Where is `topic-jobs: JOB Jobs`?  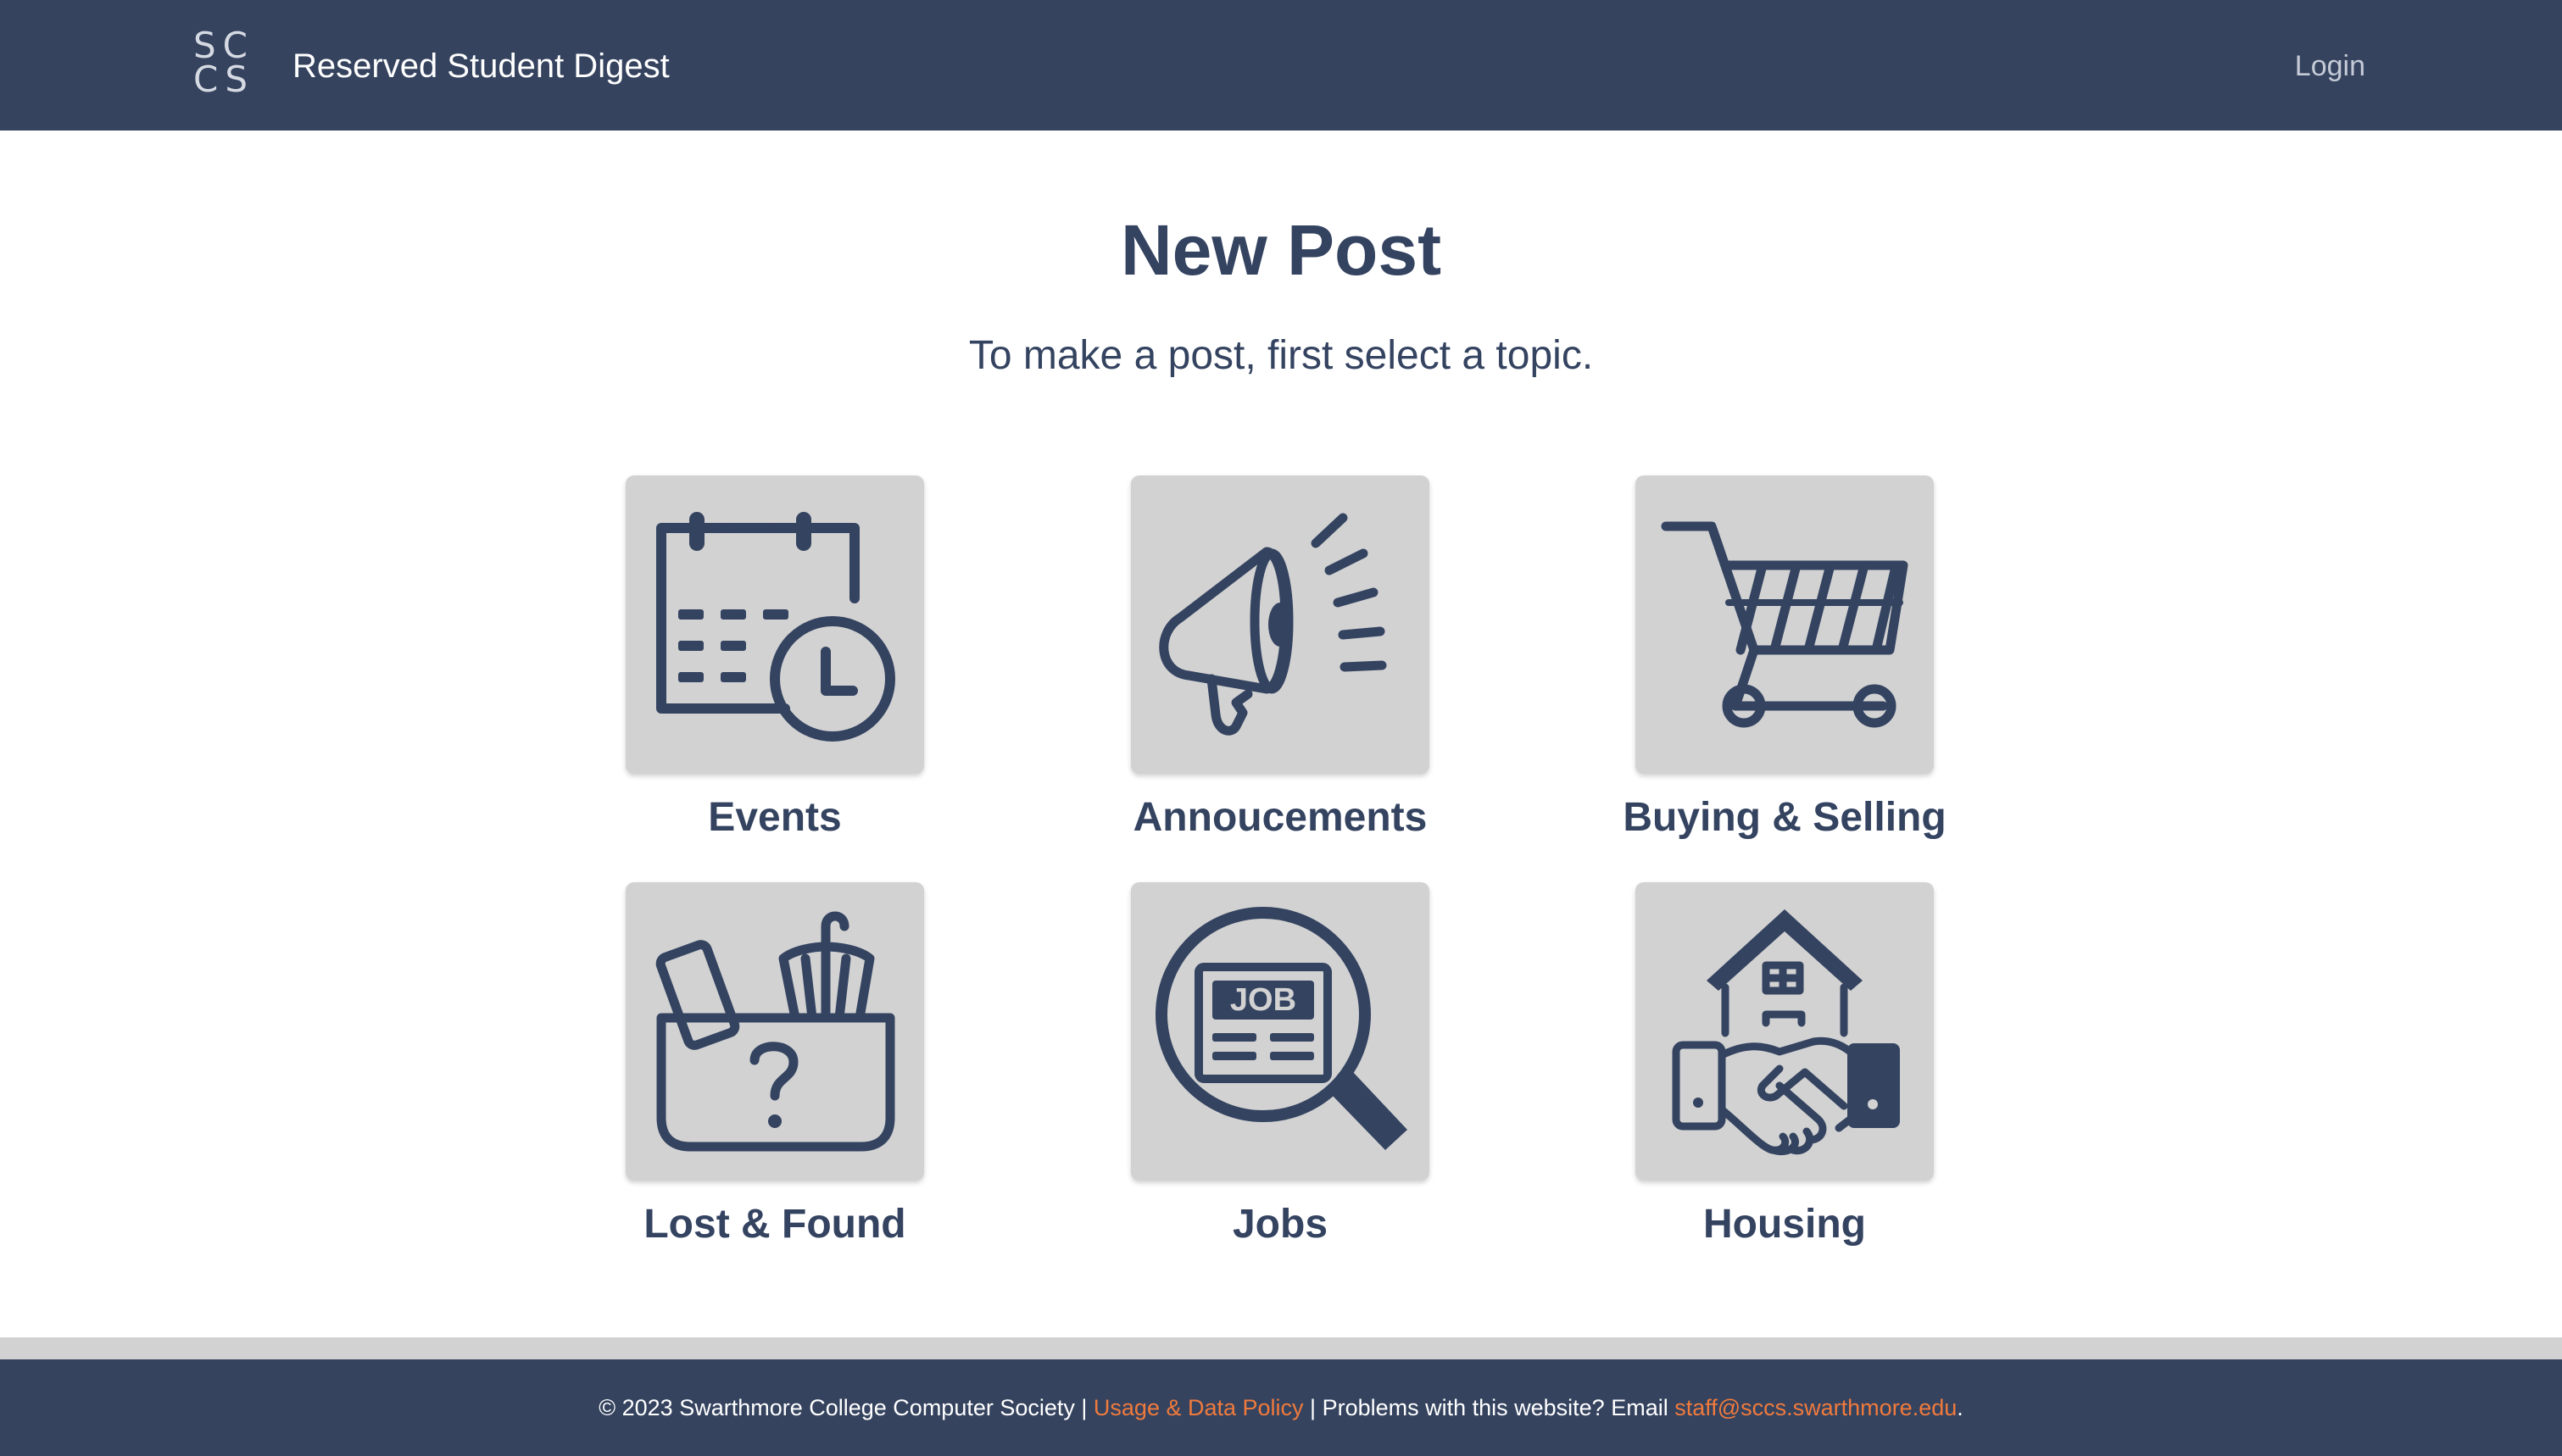 topic-jobs: JOB Jobs is located at coordinates (1280, 1066).